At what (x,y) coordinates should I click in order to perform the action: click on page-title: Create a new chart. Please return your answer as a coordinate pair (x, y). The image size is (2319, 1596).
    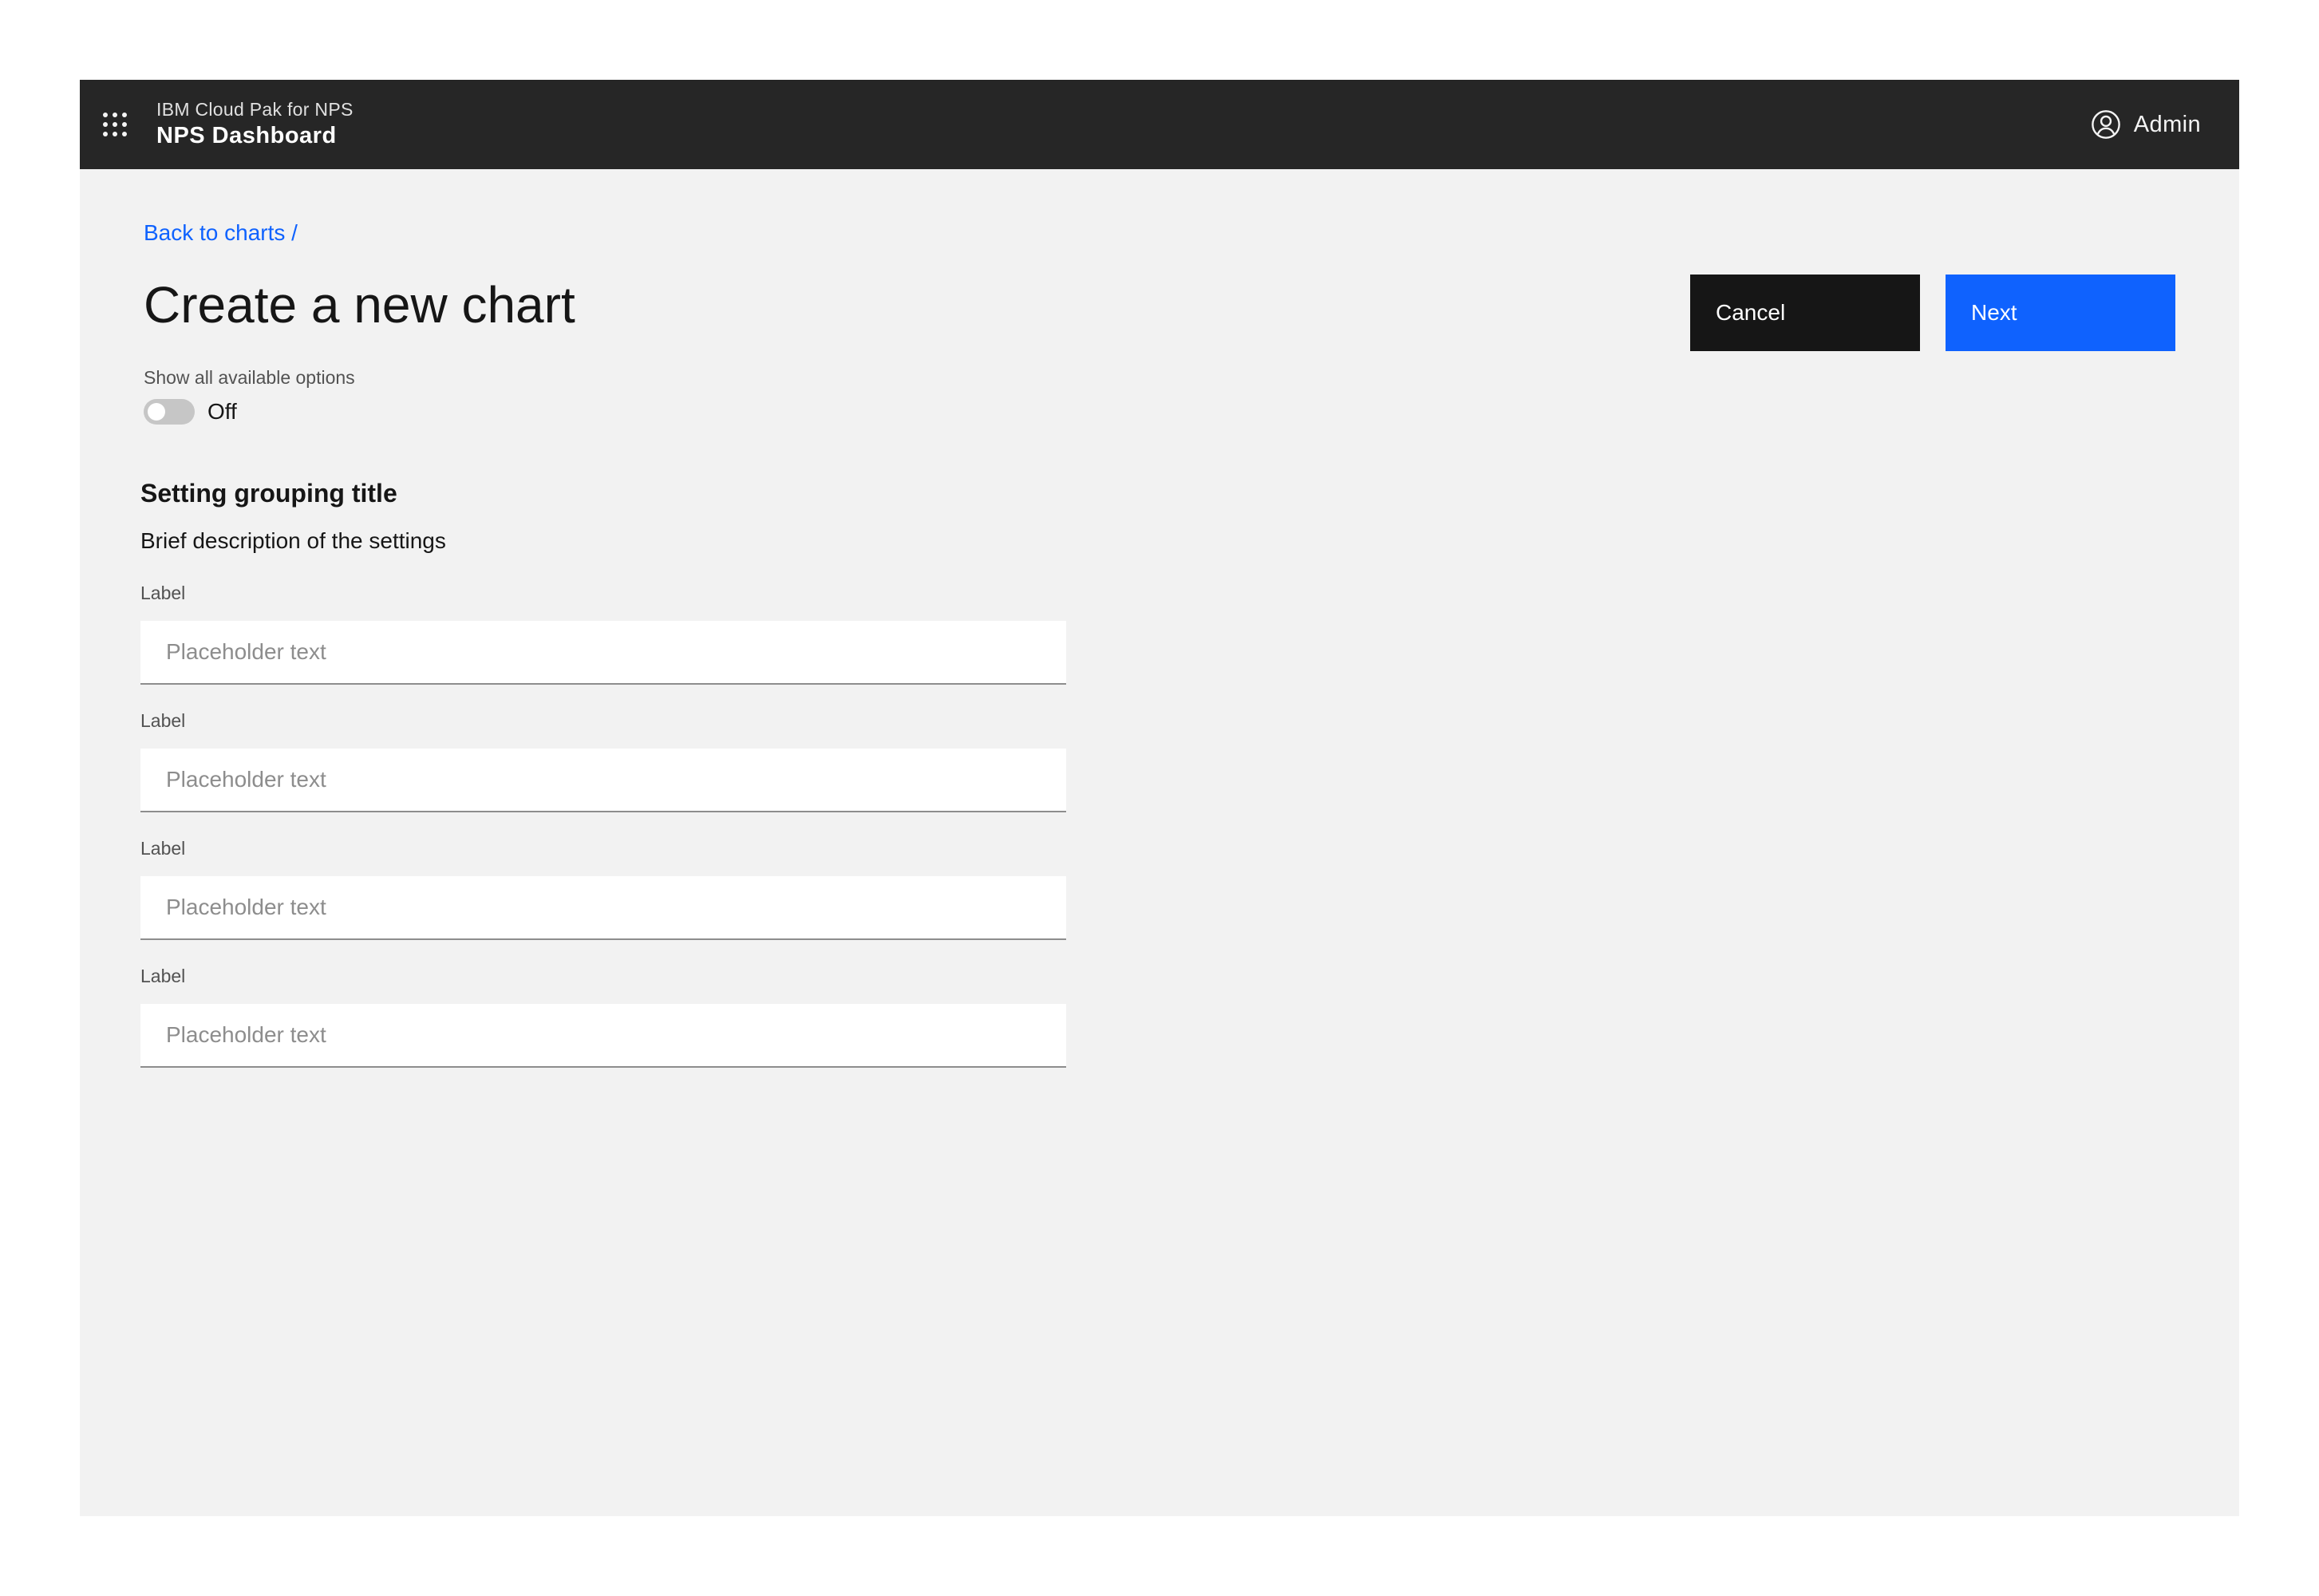
    Looking at the image, I should click on (359, 305).